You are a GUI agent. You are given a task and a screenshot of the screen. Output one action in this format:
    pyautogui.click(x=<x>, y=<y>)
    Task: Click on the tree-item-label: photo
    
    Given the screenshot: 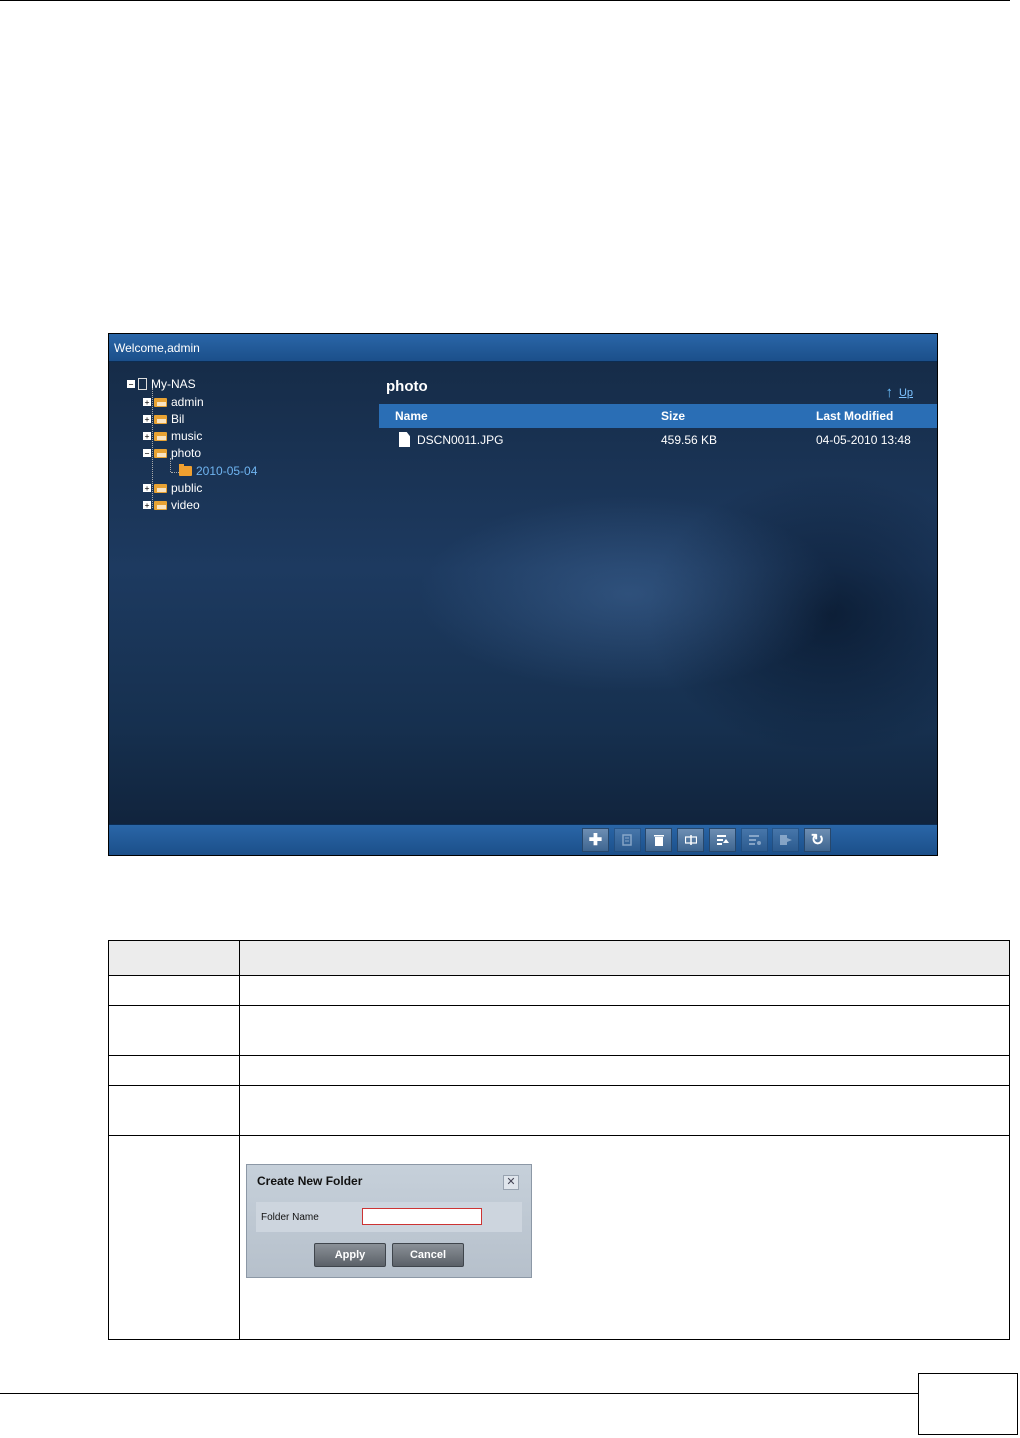 What is the action you would take?
    pyautogui.click(x=186, y=453)
    